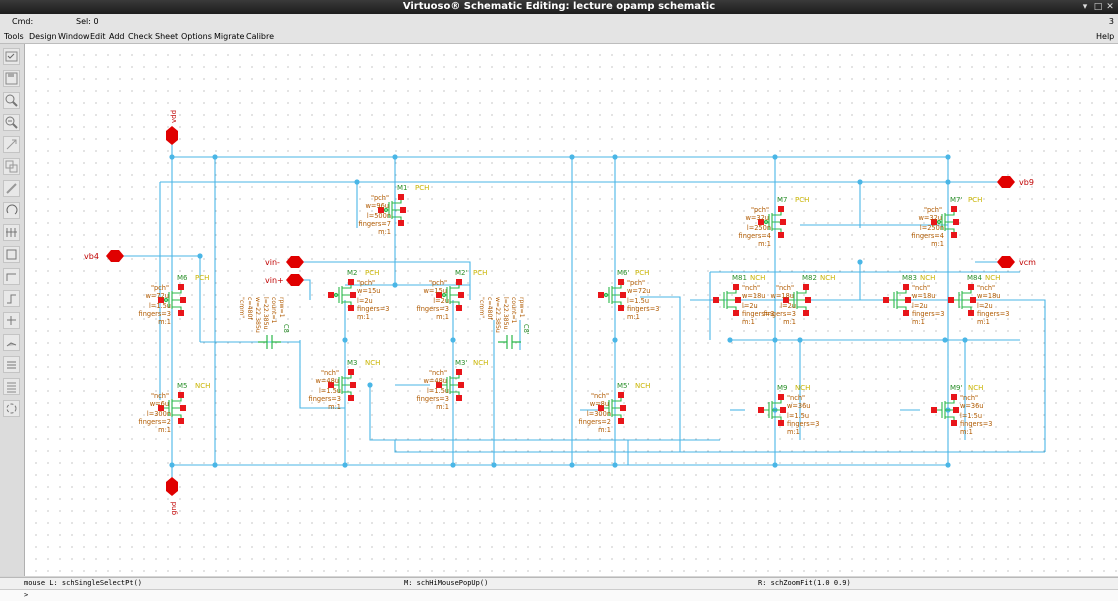 The height and width of the screenshot is (601, 1118). Describe the element at coordinates (446, 583) in the screenshot. I see `mouse-middle-hint: M: schHiMousePopUp()` at that location.